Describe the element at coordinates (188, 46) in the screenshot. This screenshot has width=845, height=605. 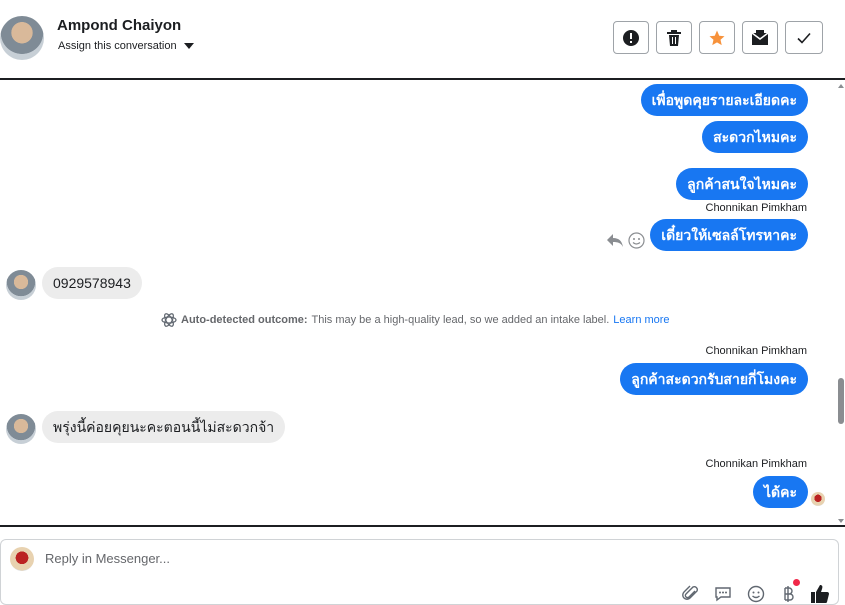
I see `caret-down-icon` at that location.